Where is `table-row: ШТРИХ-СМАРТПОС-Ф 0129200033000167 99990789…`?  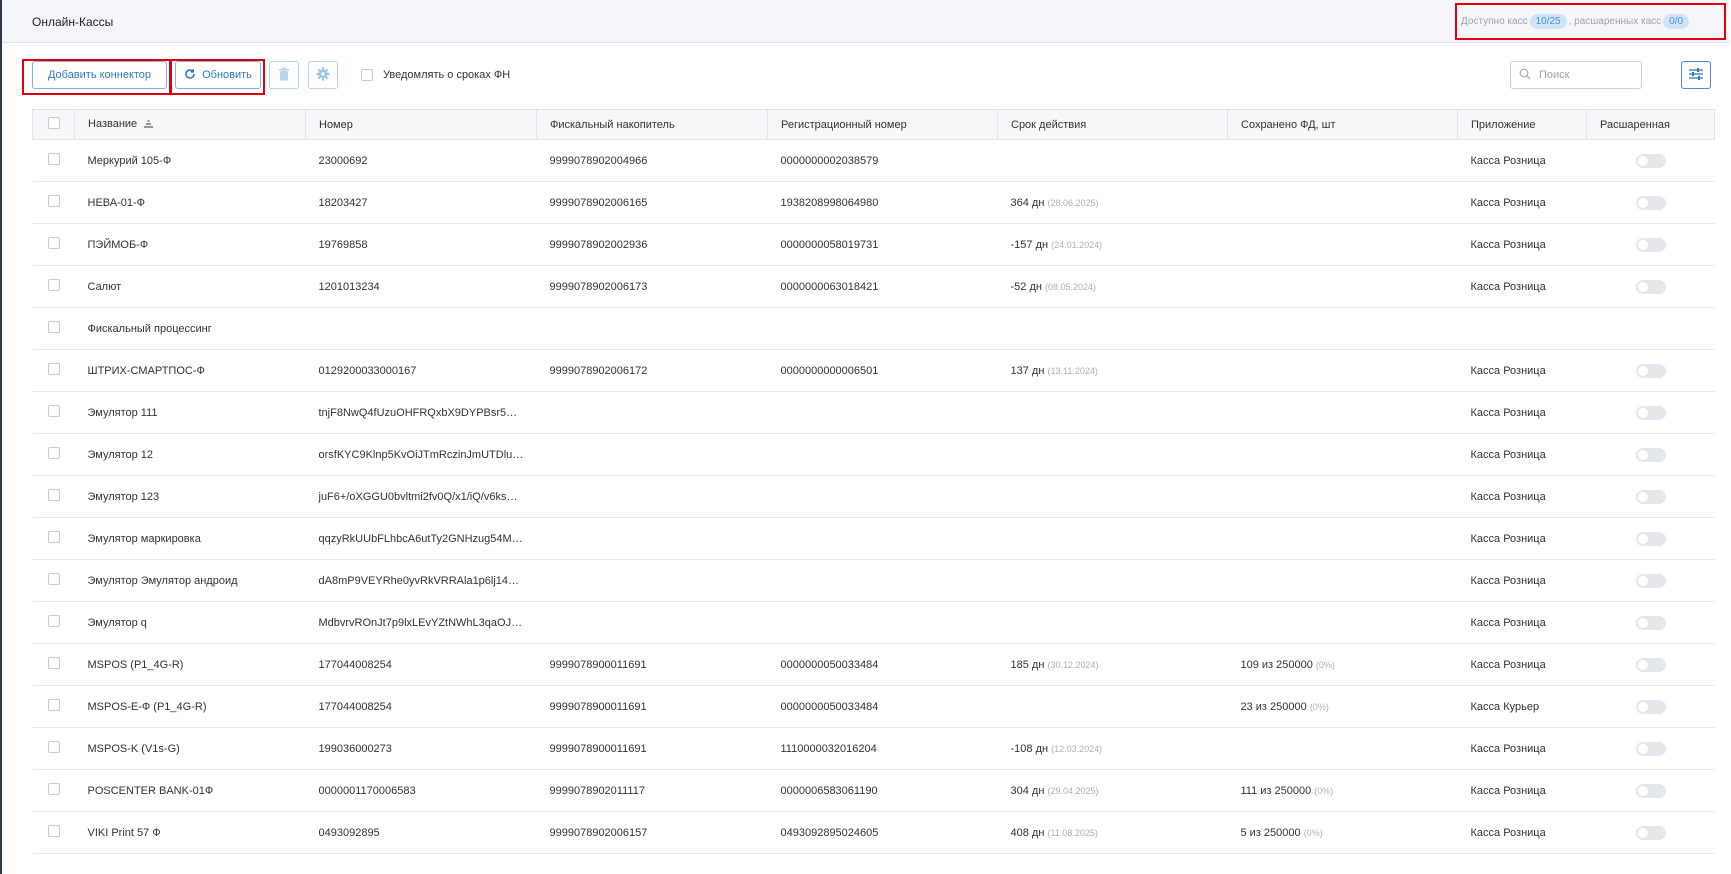 table-row: ШТРИХ-СМАРТПОС-Ф 0129200033000167 99990789… is located at coordinates (873, 370).